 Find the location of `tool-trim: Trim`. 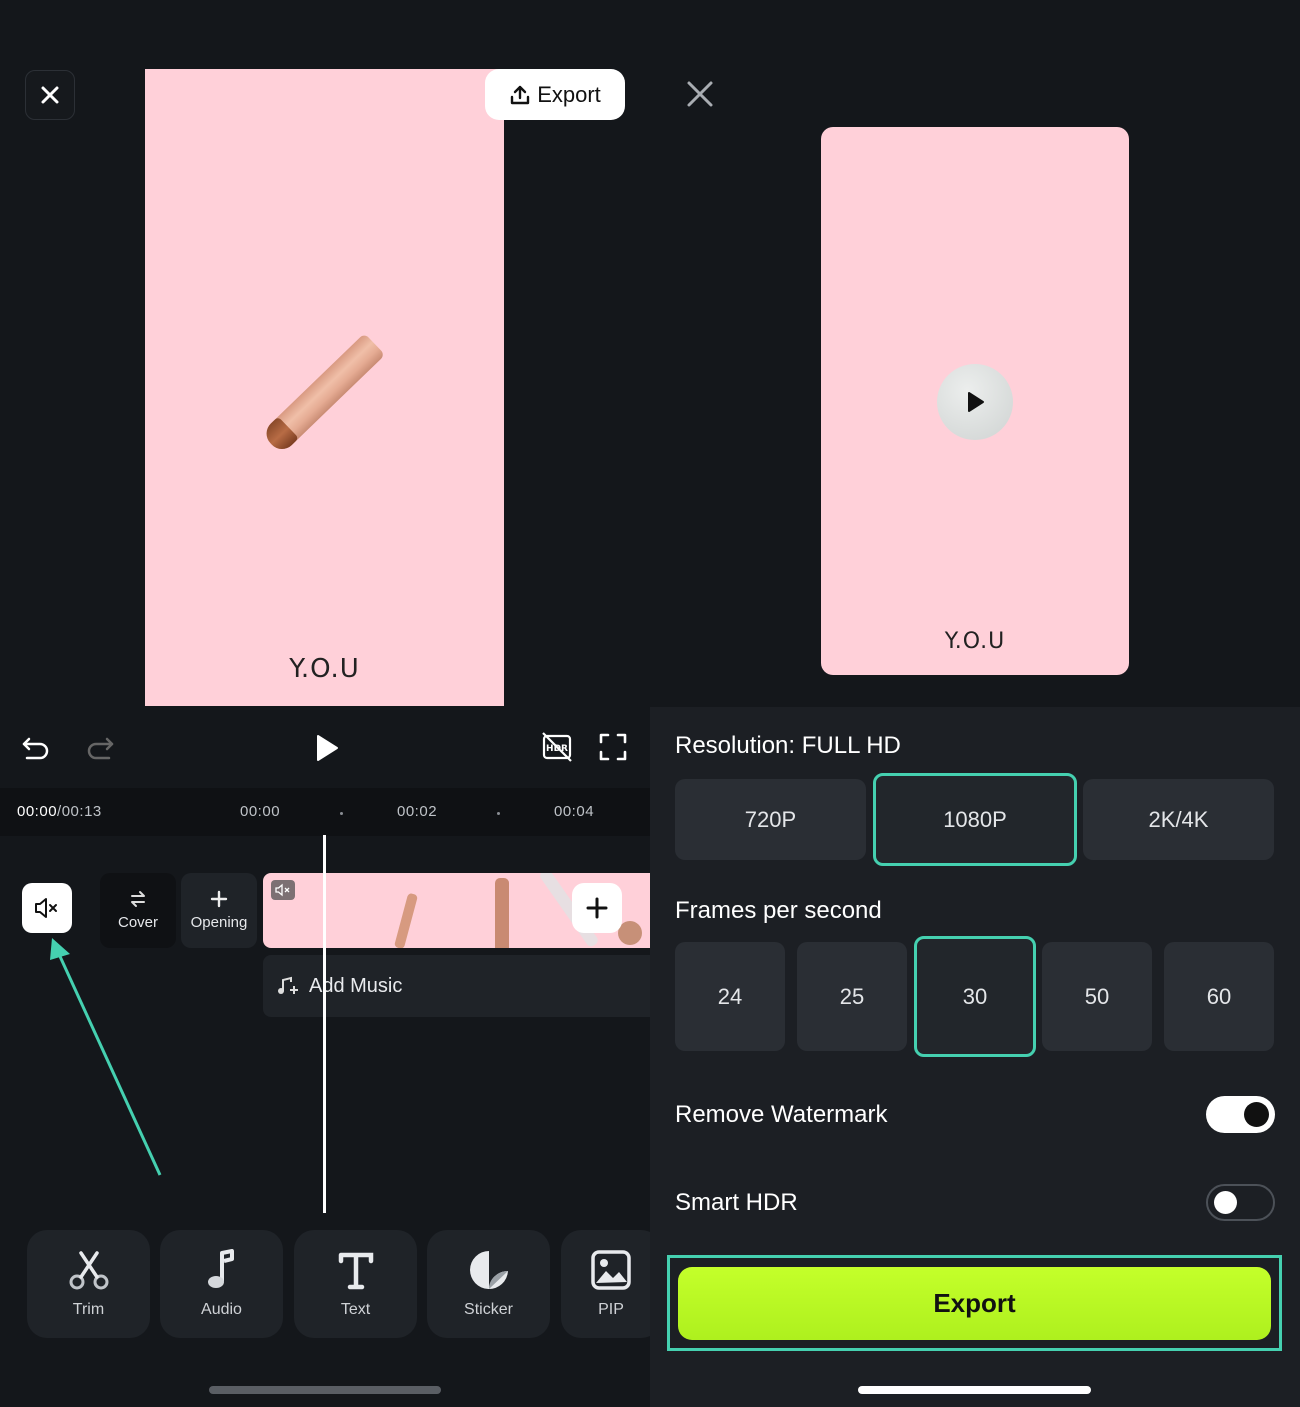

tool-trim: Trim is located at coordinates (88, 1284).